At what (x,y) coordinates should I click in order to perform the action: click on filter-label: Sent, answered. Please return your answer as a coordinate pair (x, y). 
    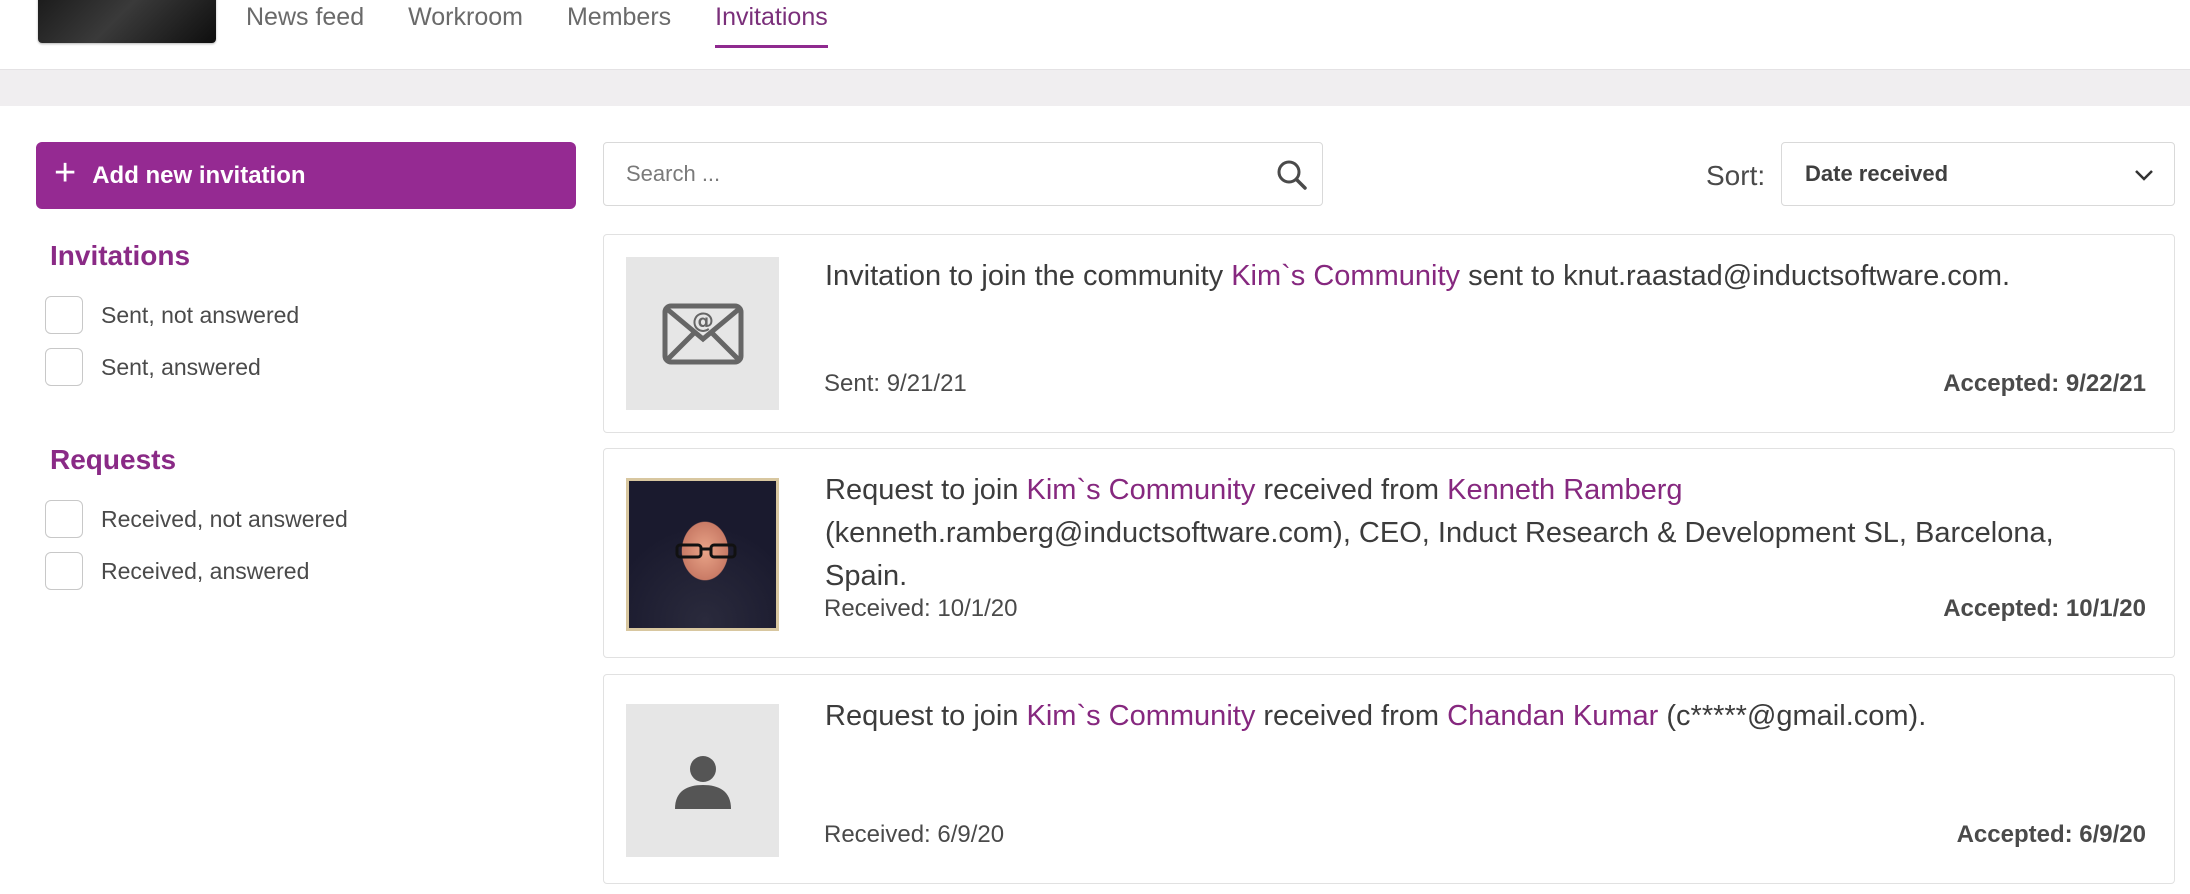
    Looking at the image, I should click on (181, 366).